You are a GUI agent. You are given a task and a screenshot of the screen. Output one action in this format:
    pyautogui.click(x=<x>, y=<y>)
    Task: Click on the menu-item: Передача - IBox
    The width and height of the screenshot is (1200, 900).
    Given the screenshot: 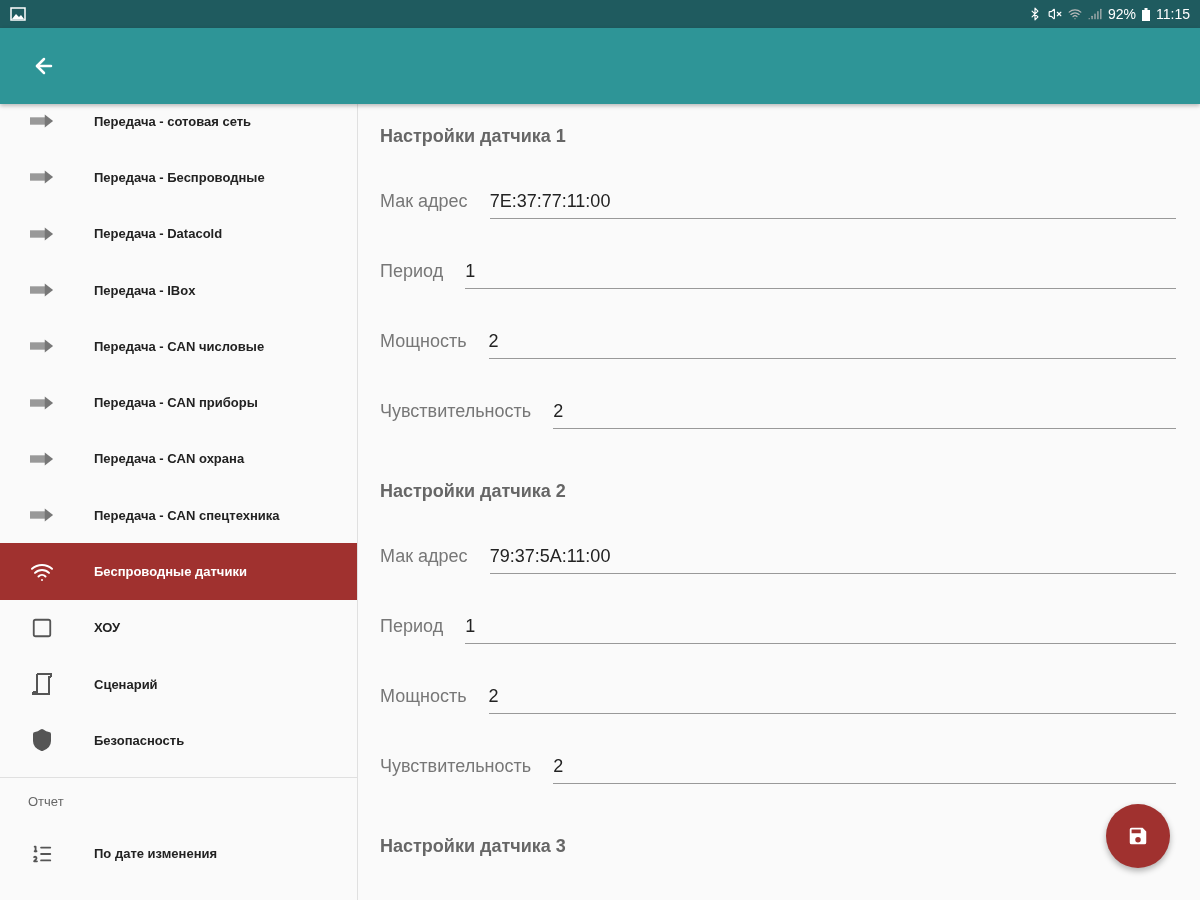 What is the action you would take?
    pyautogui.click(x=178, y=290)
    